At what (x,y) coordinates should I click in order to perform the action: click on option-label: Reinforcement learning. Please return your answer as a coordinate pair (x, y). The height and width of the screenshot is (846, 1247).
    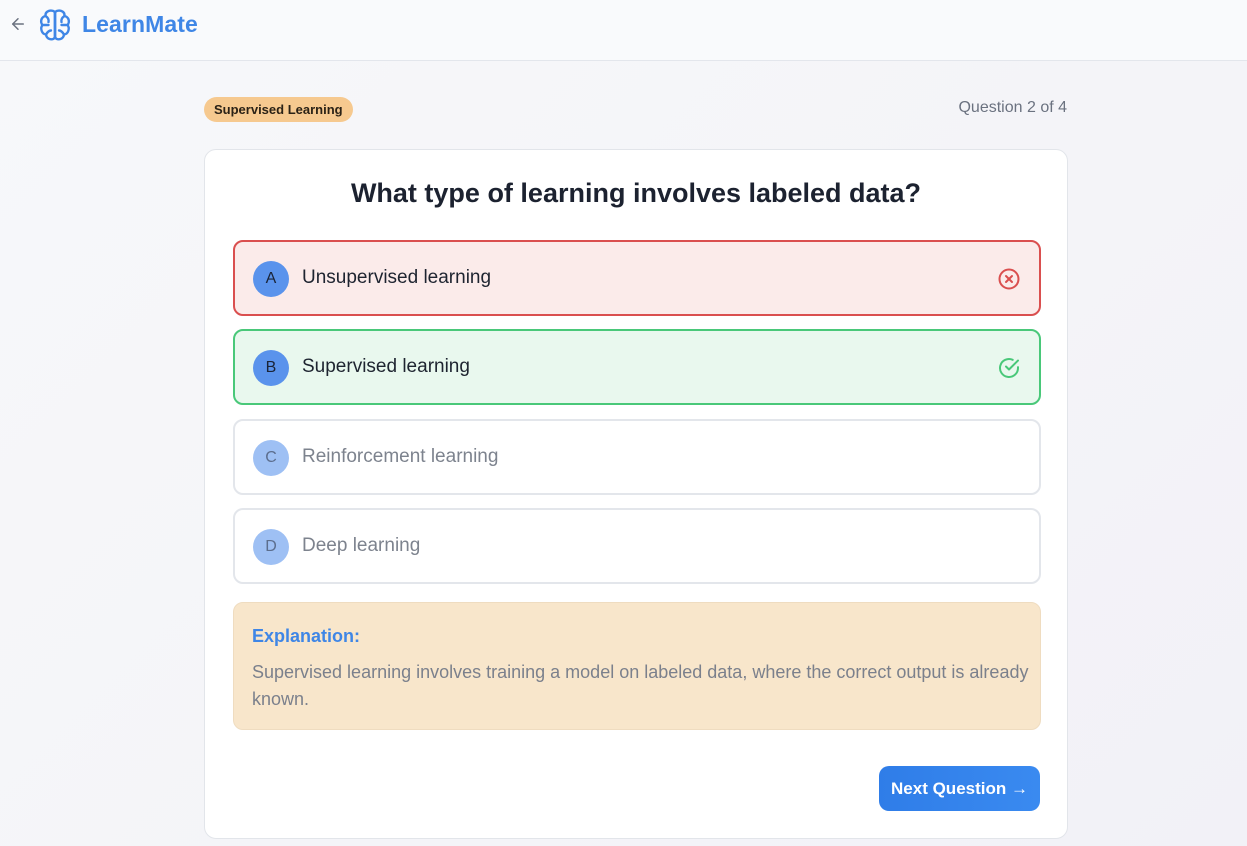
    Looking at the image, I should click on (400, 456).